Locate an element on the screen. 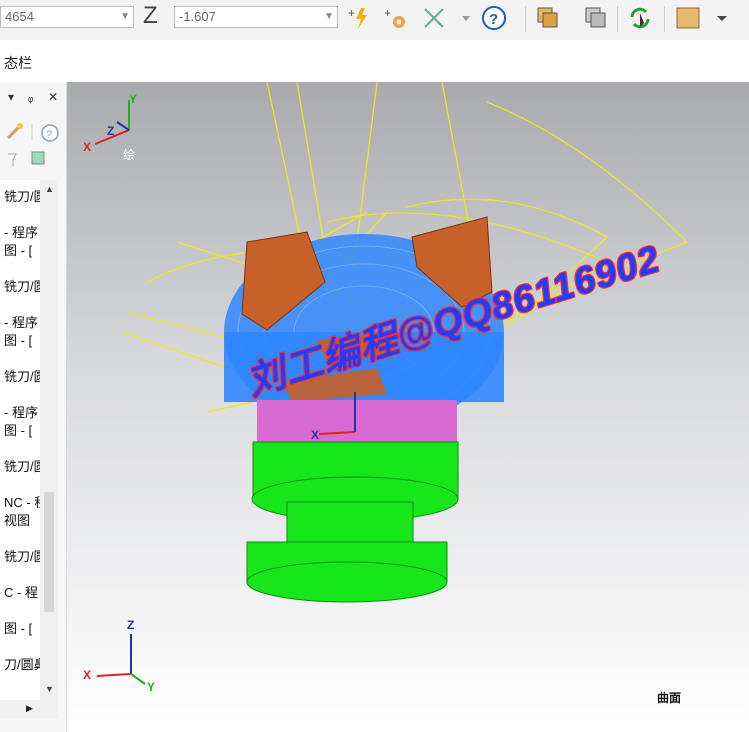  status-bar: 态栏 is located at coordinates (374, 61).